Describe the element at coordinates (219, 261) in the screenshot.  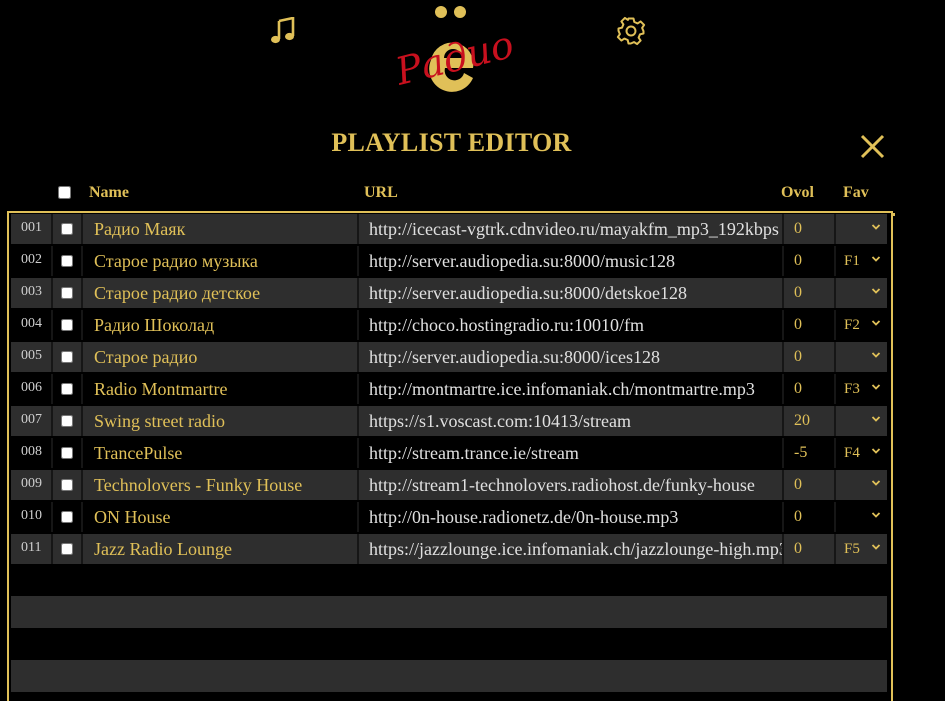
I see `station-name-field: Старое радио музыка` at that location.